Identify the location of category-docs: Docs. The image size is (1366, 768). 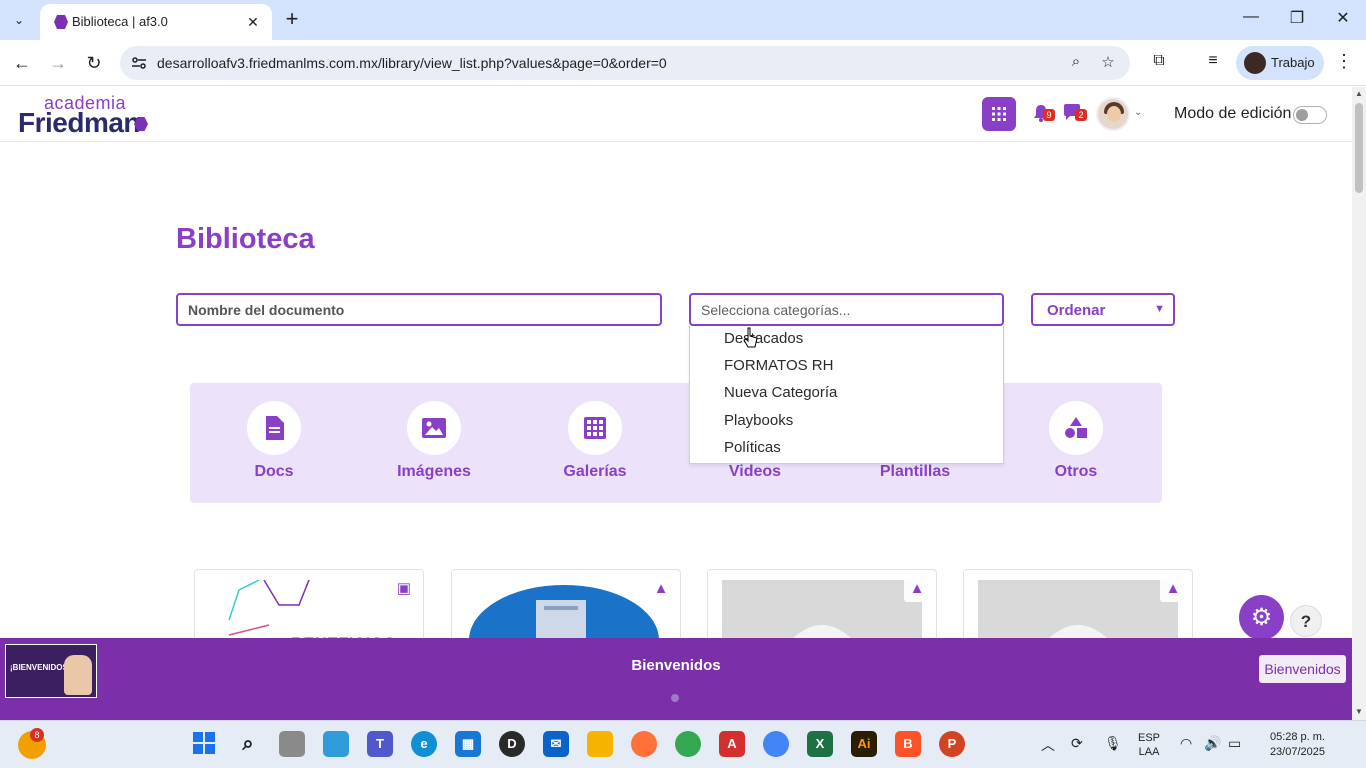
(274, 446).